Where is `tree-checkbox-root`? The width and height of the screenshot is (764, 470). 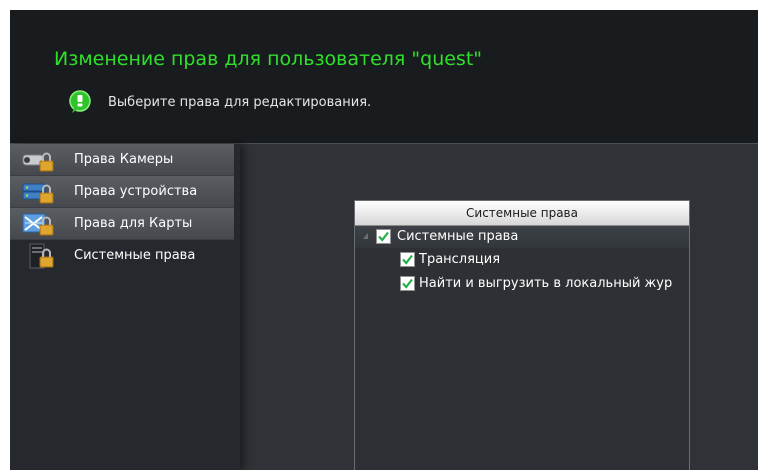 tree-checkbox-root is located at coordinates (383, 236).